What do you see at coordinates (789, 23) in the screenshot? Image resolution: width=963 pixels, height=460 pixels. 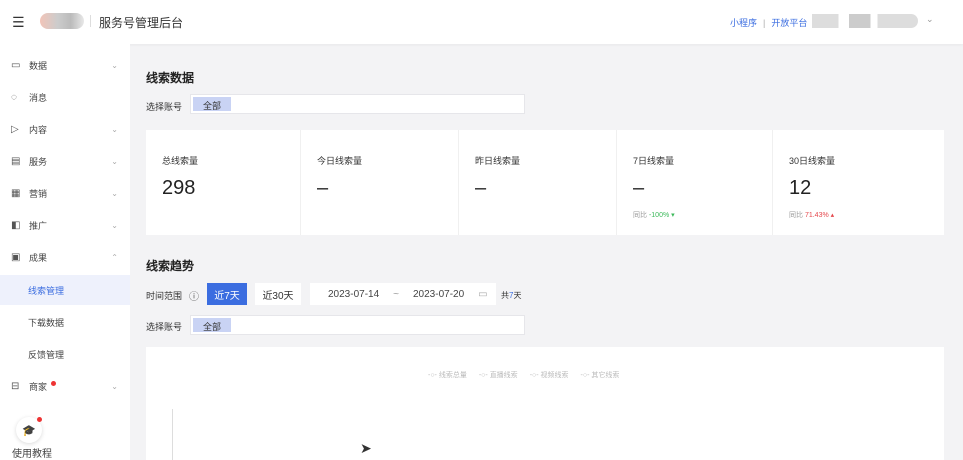 I see `open-platform-link: 开放平台` at bounding box center [789, 23].